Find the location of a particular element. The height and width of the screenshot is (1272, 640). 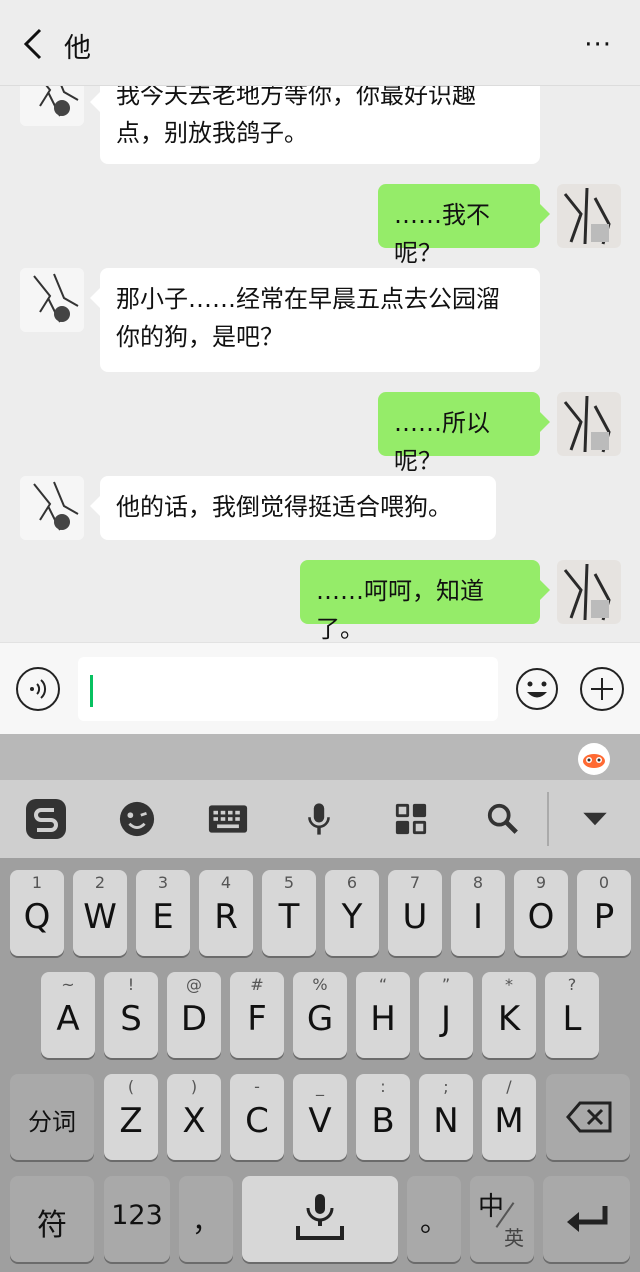

enter-key is located at coordinates (586, 1219).